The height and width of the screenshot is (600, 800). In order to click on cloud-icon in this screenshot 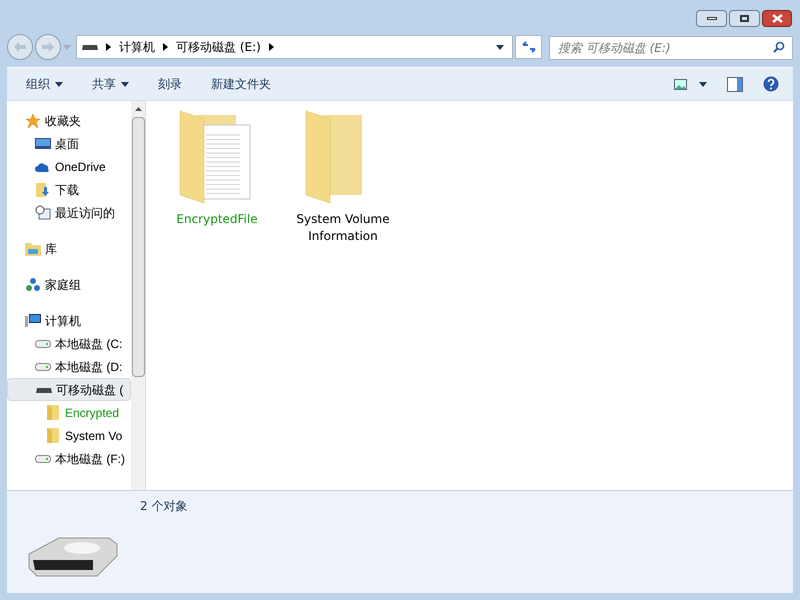, I will do `click(43, 166)`.